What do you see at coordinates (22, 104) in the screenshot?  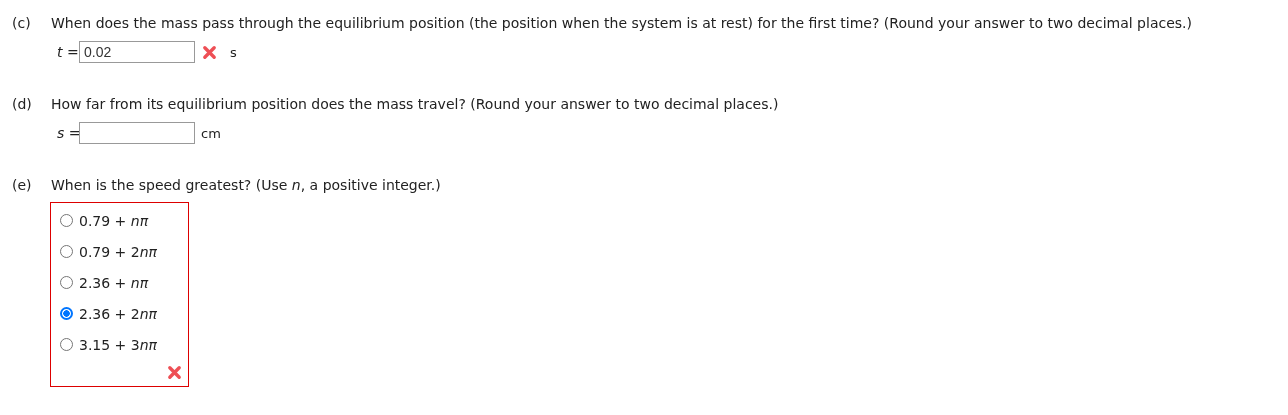 I see `part-label: (d)` at bounding box center [22, 104].